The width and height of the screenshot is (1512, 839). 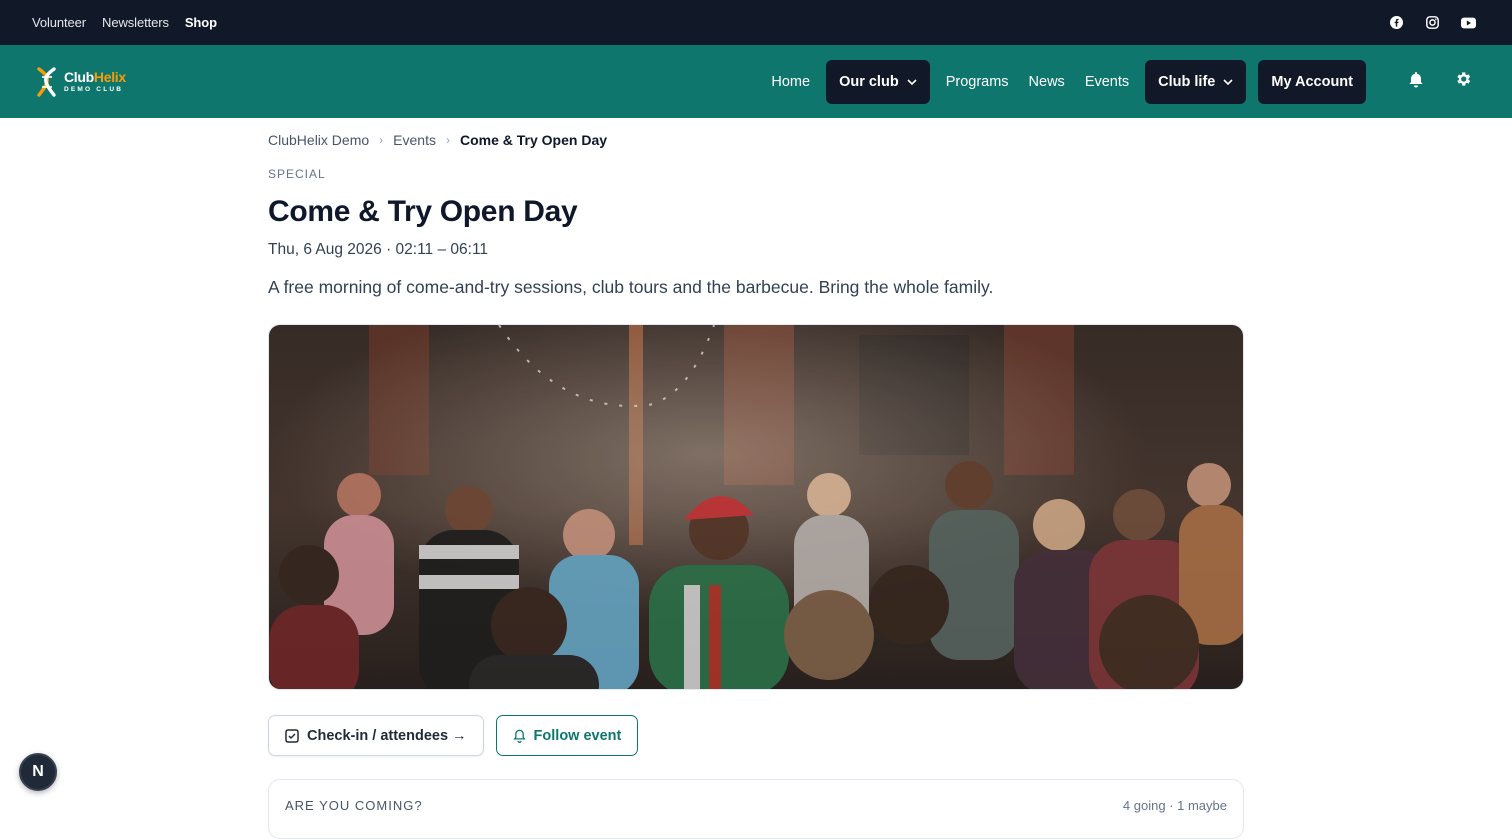 What do you see at coordinates (414, 140) in the screenshot?
I see `breadcrumb-events: Events` at bounding box center [414, 140].